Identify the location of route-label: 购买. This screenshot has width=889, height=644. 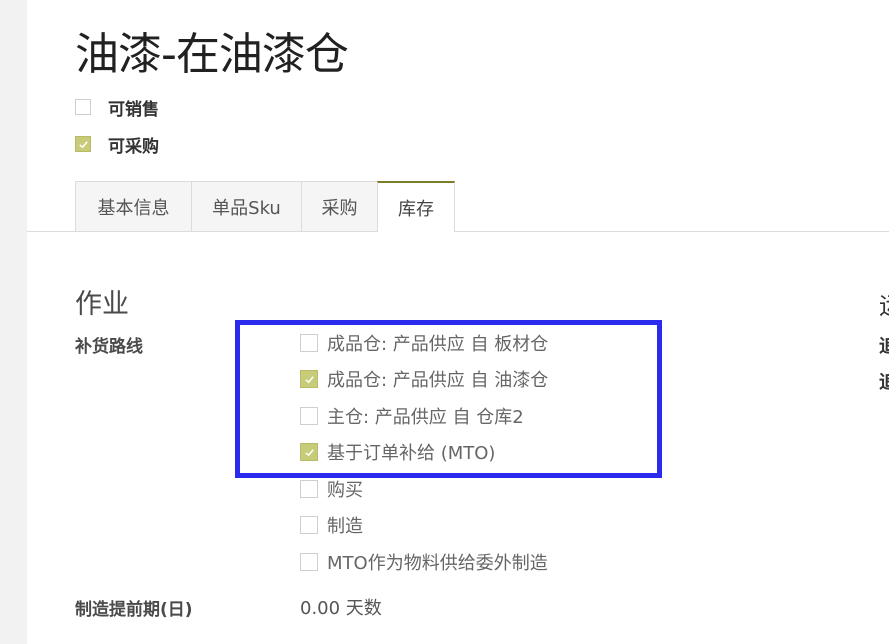
(345, 490).